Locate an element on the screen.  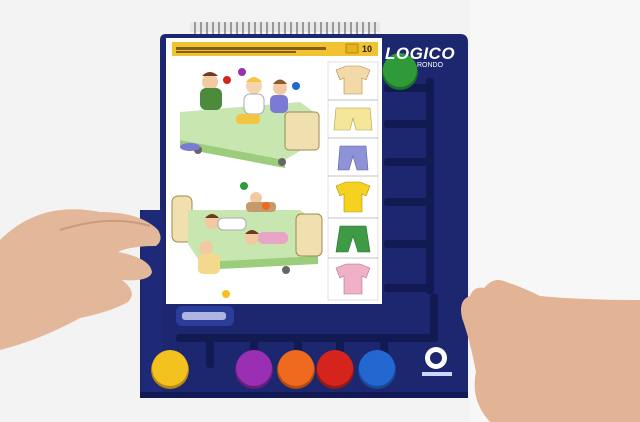
card-number: 10 is located at coordinates (367, 49).